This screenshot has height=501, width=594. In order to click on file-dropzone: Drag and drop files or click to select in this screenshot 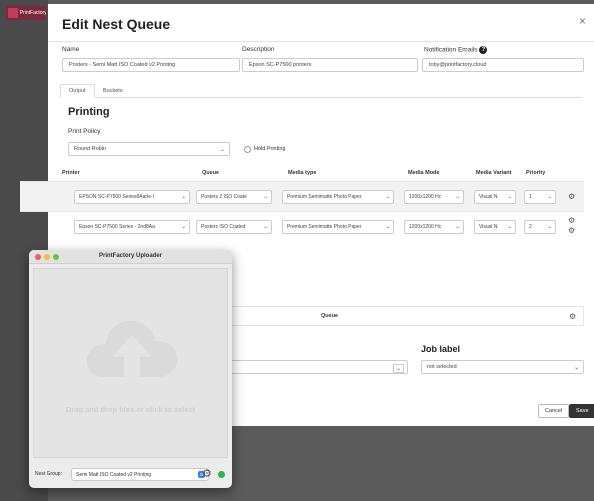, I will do `click(130, 363)`.